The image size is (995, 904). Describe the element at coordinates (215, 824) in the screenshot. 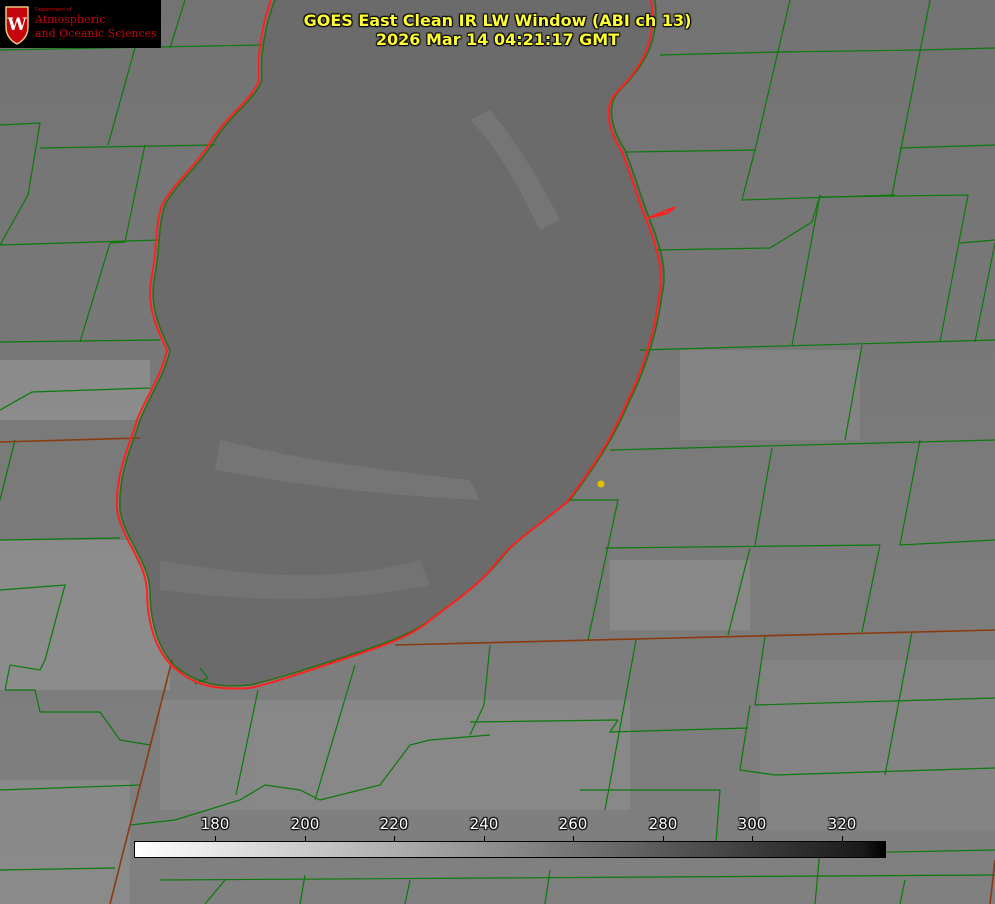

I see `colorbar-tick-label: 180` at that location.